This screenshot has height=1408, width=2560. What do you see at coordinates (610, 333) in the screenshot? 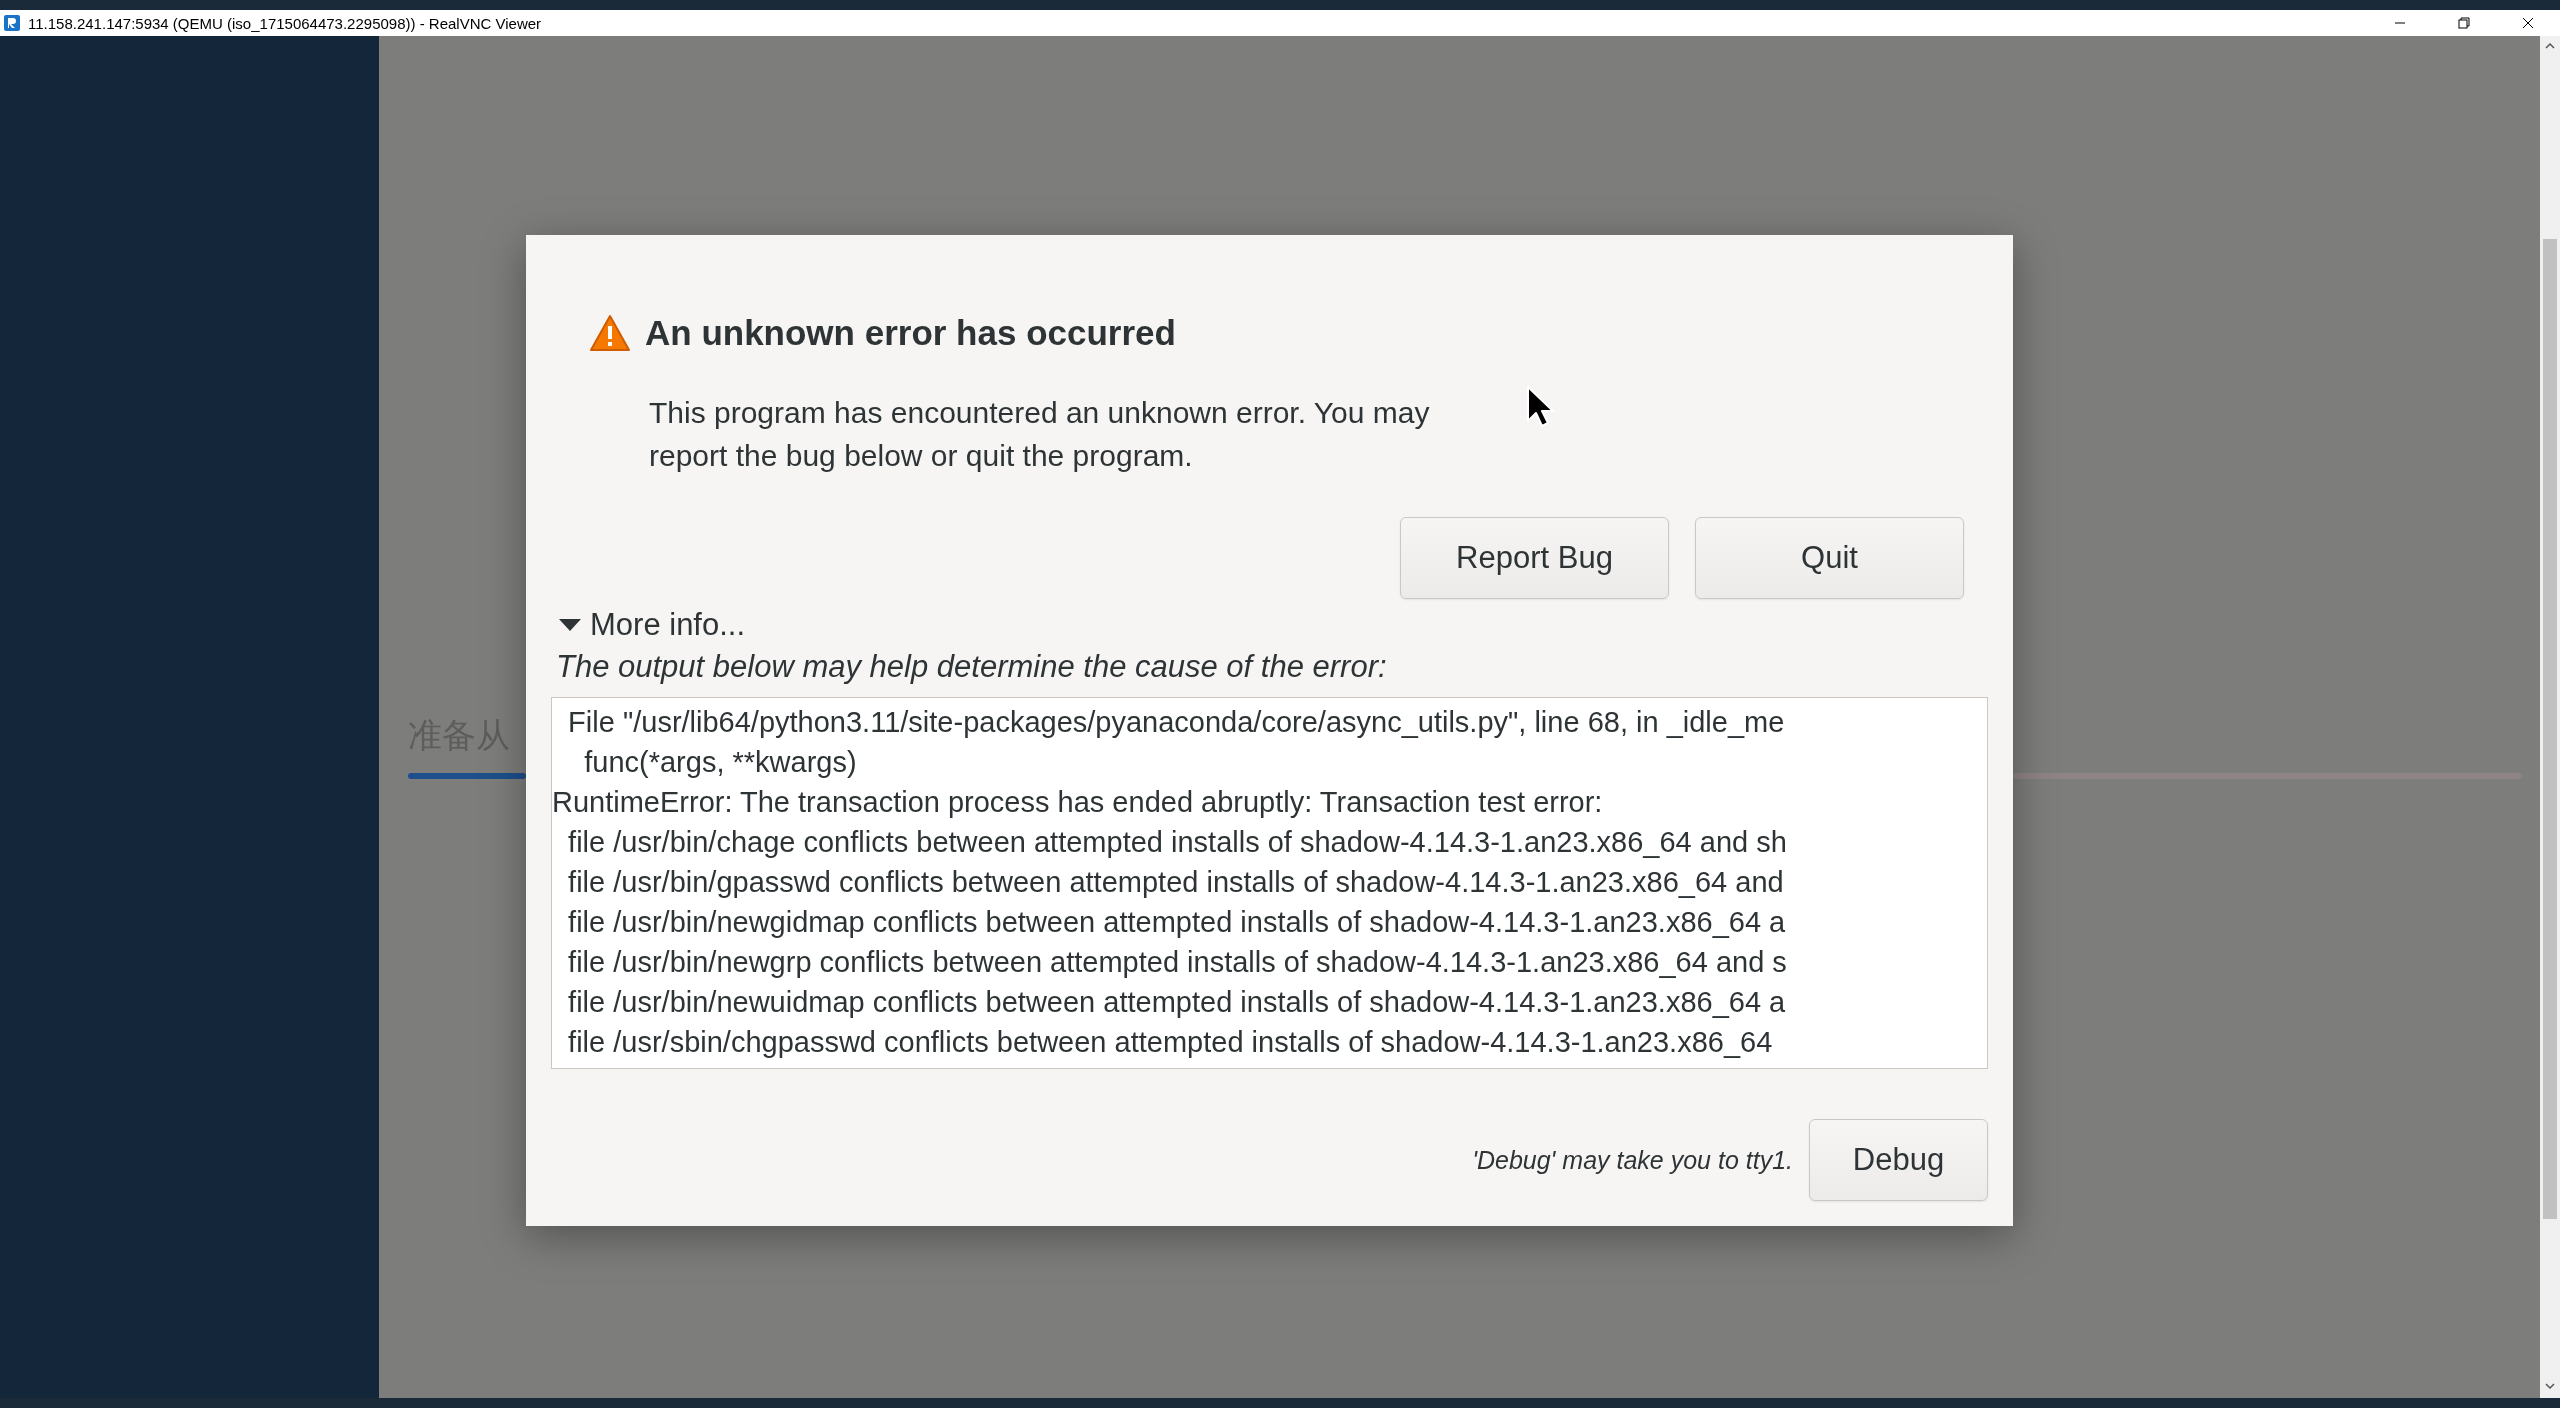
I see `warning-icon` at bounding box center [610, 333].